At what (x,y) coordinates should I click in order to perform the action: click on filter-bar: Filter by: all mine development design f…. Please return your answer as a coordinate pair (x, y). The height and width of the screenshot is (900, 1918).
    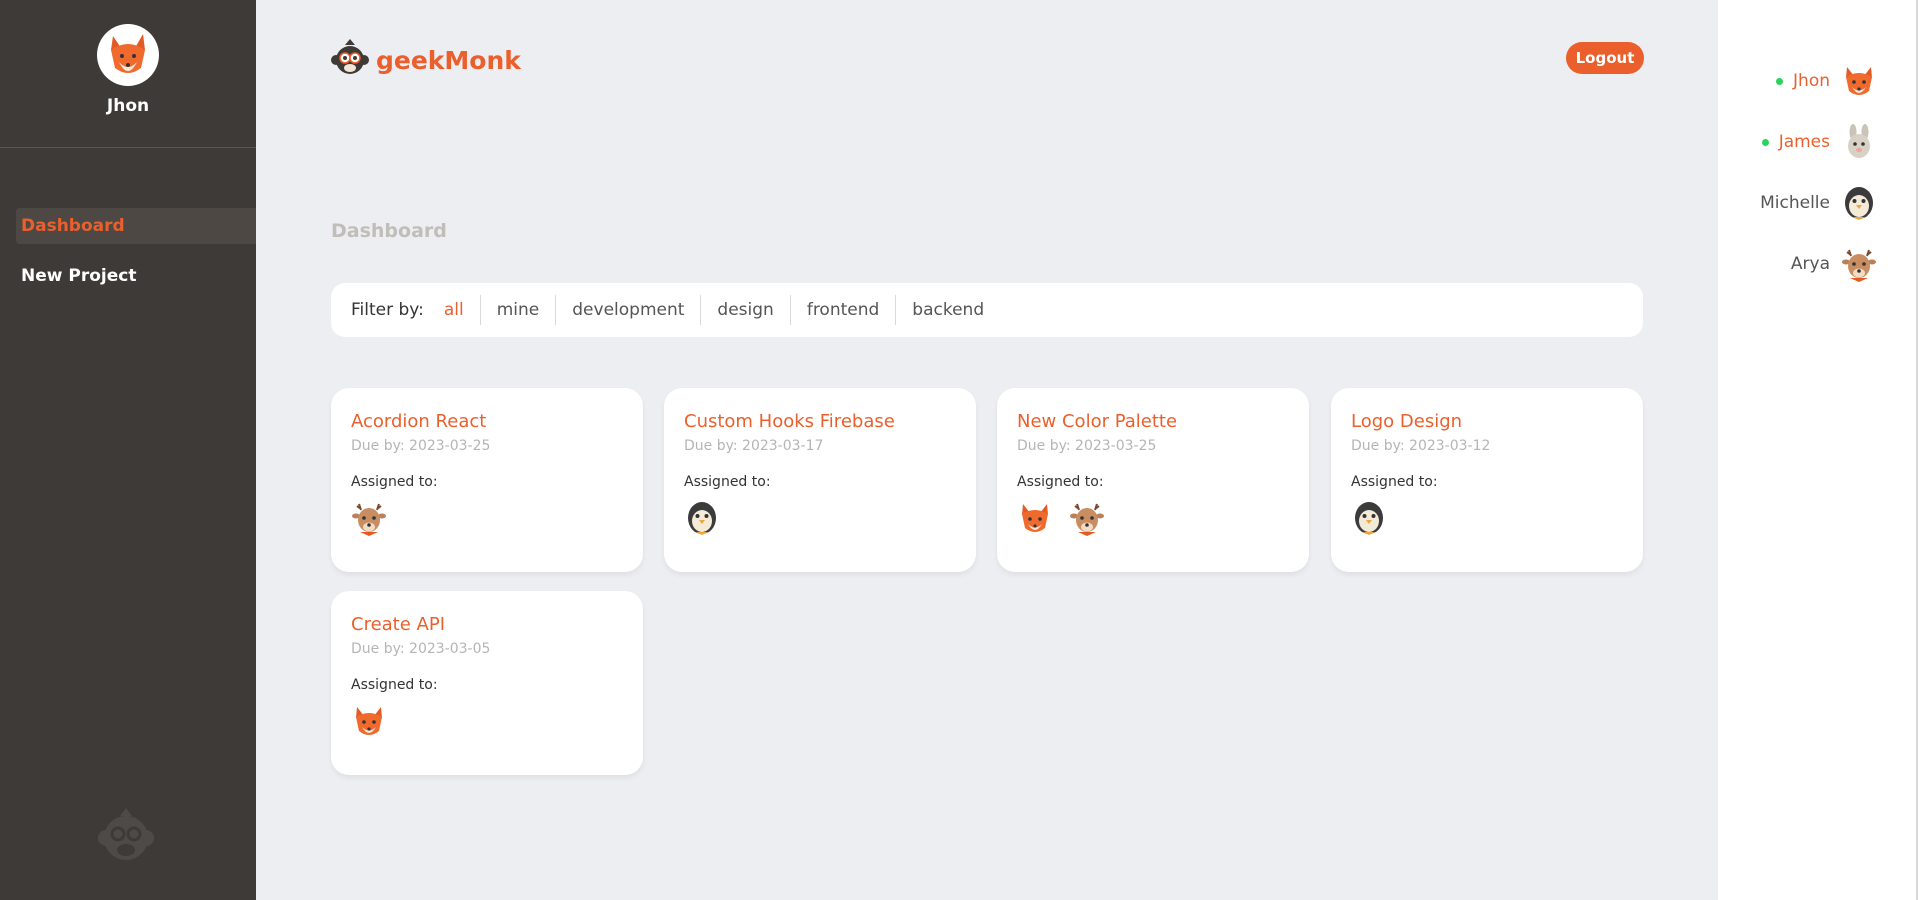
    Looking at the image, I should click on (987, 310).